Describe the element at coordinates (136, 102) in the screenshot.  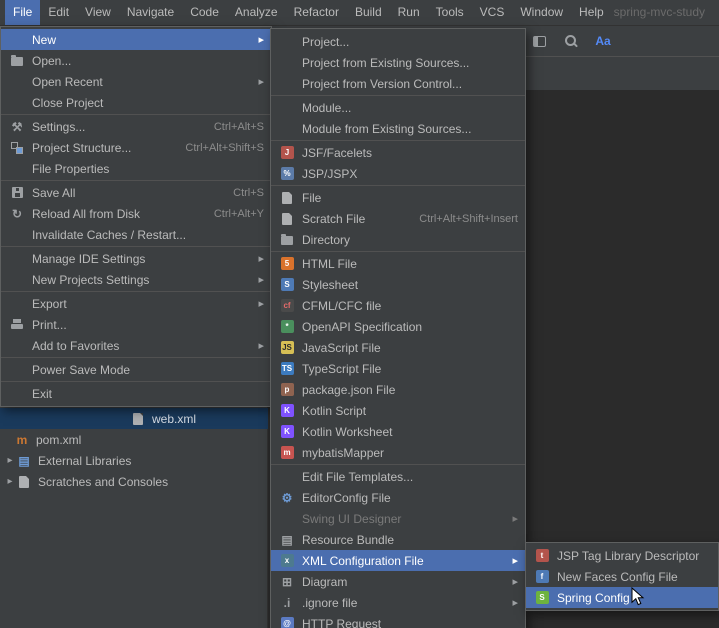
I see `menu-item-close-project: Close Project` at that location.